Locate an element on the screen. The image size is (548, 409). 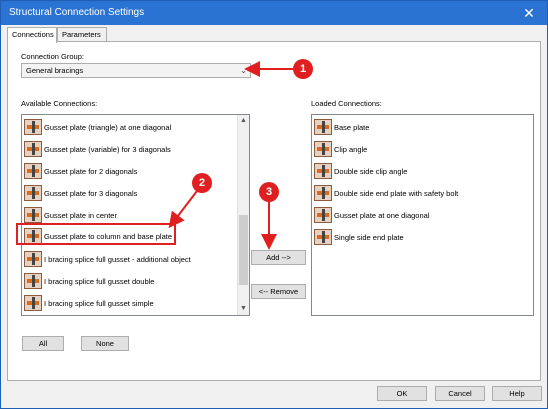
select-all-button: All is located at coordinates (43, 343).